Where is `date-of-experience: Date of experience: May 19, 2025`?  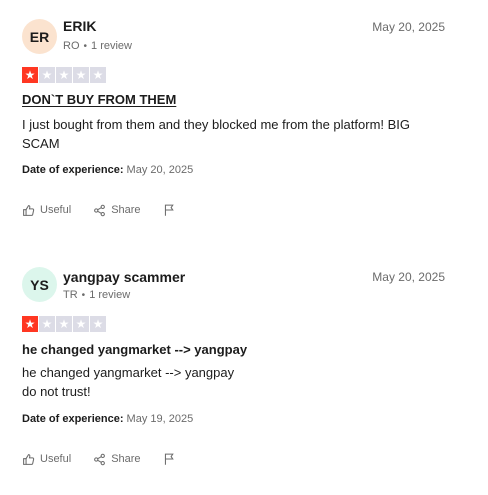 date-of-experience: Date of experience: May 19, 2025 is located at coordinates (107, 419).